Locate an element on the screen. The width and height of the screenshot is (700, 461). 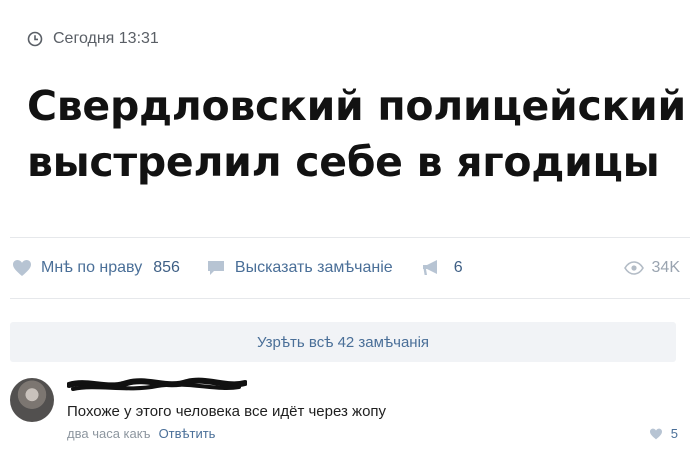
comment-icon is located at coordinates (215, 268).